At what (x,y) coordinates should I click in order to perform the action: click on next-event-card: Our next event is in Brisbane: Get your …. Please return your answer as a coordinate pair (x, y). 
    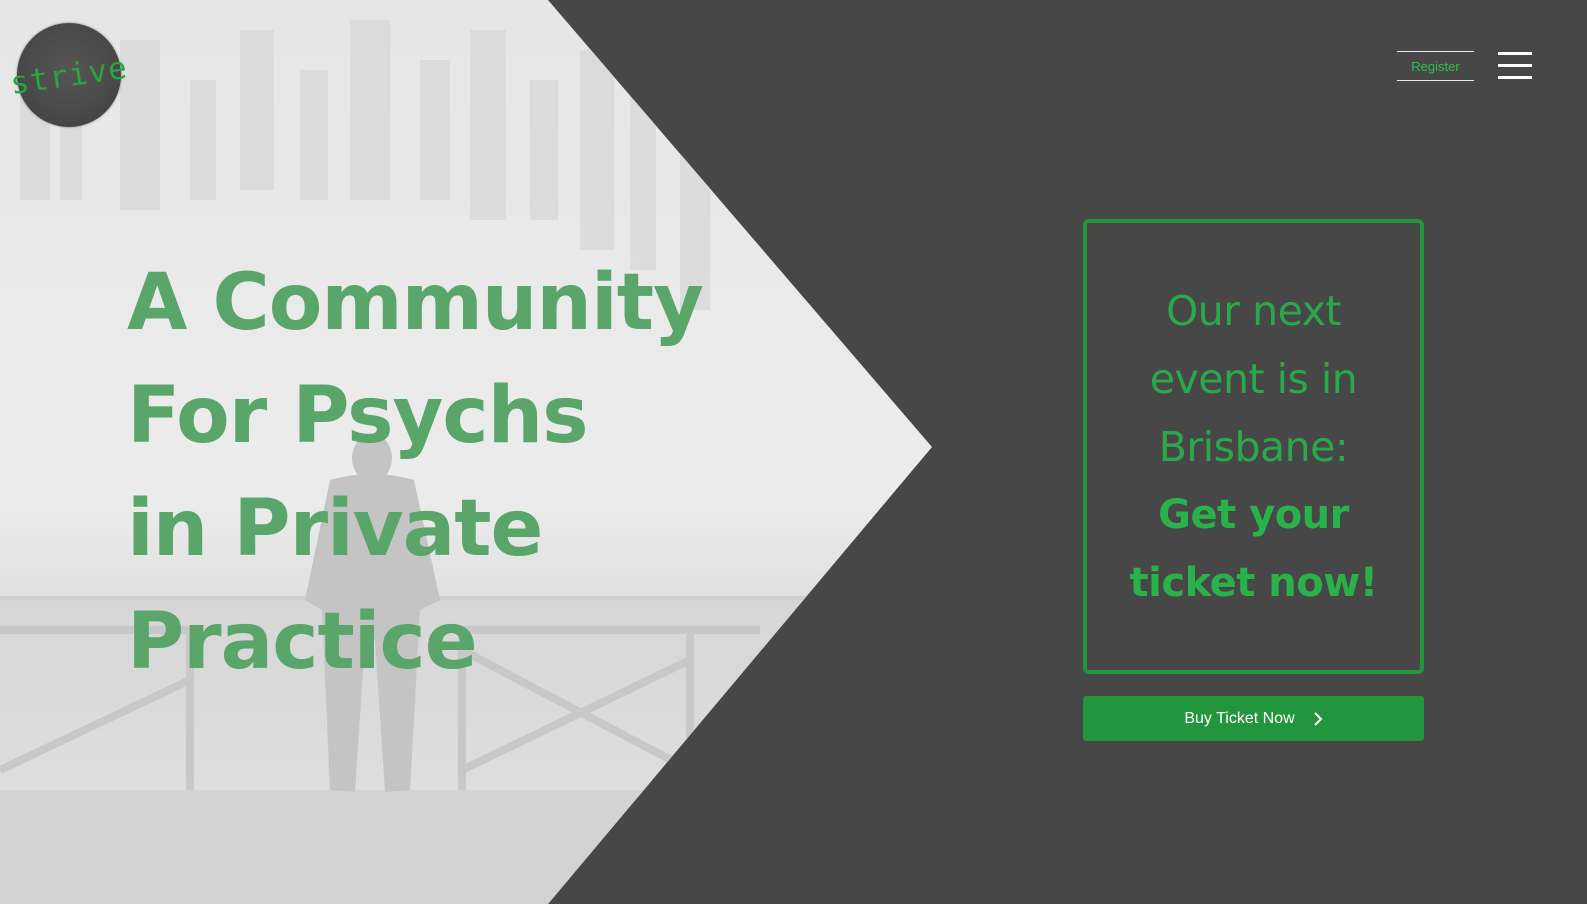
    Looking at the image, I should click on (1253, 446).